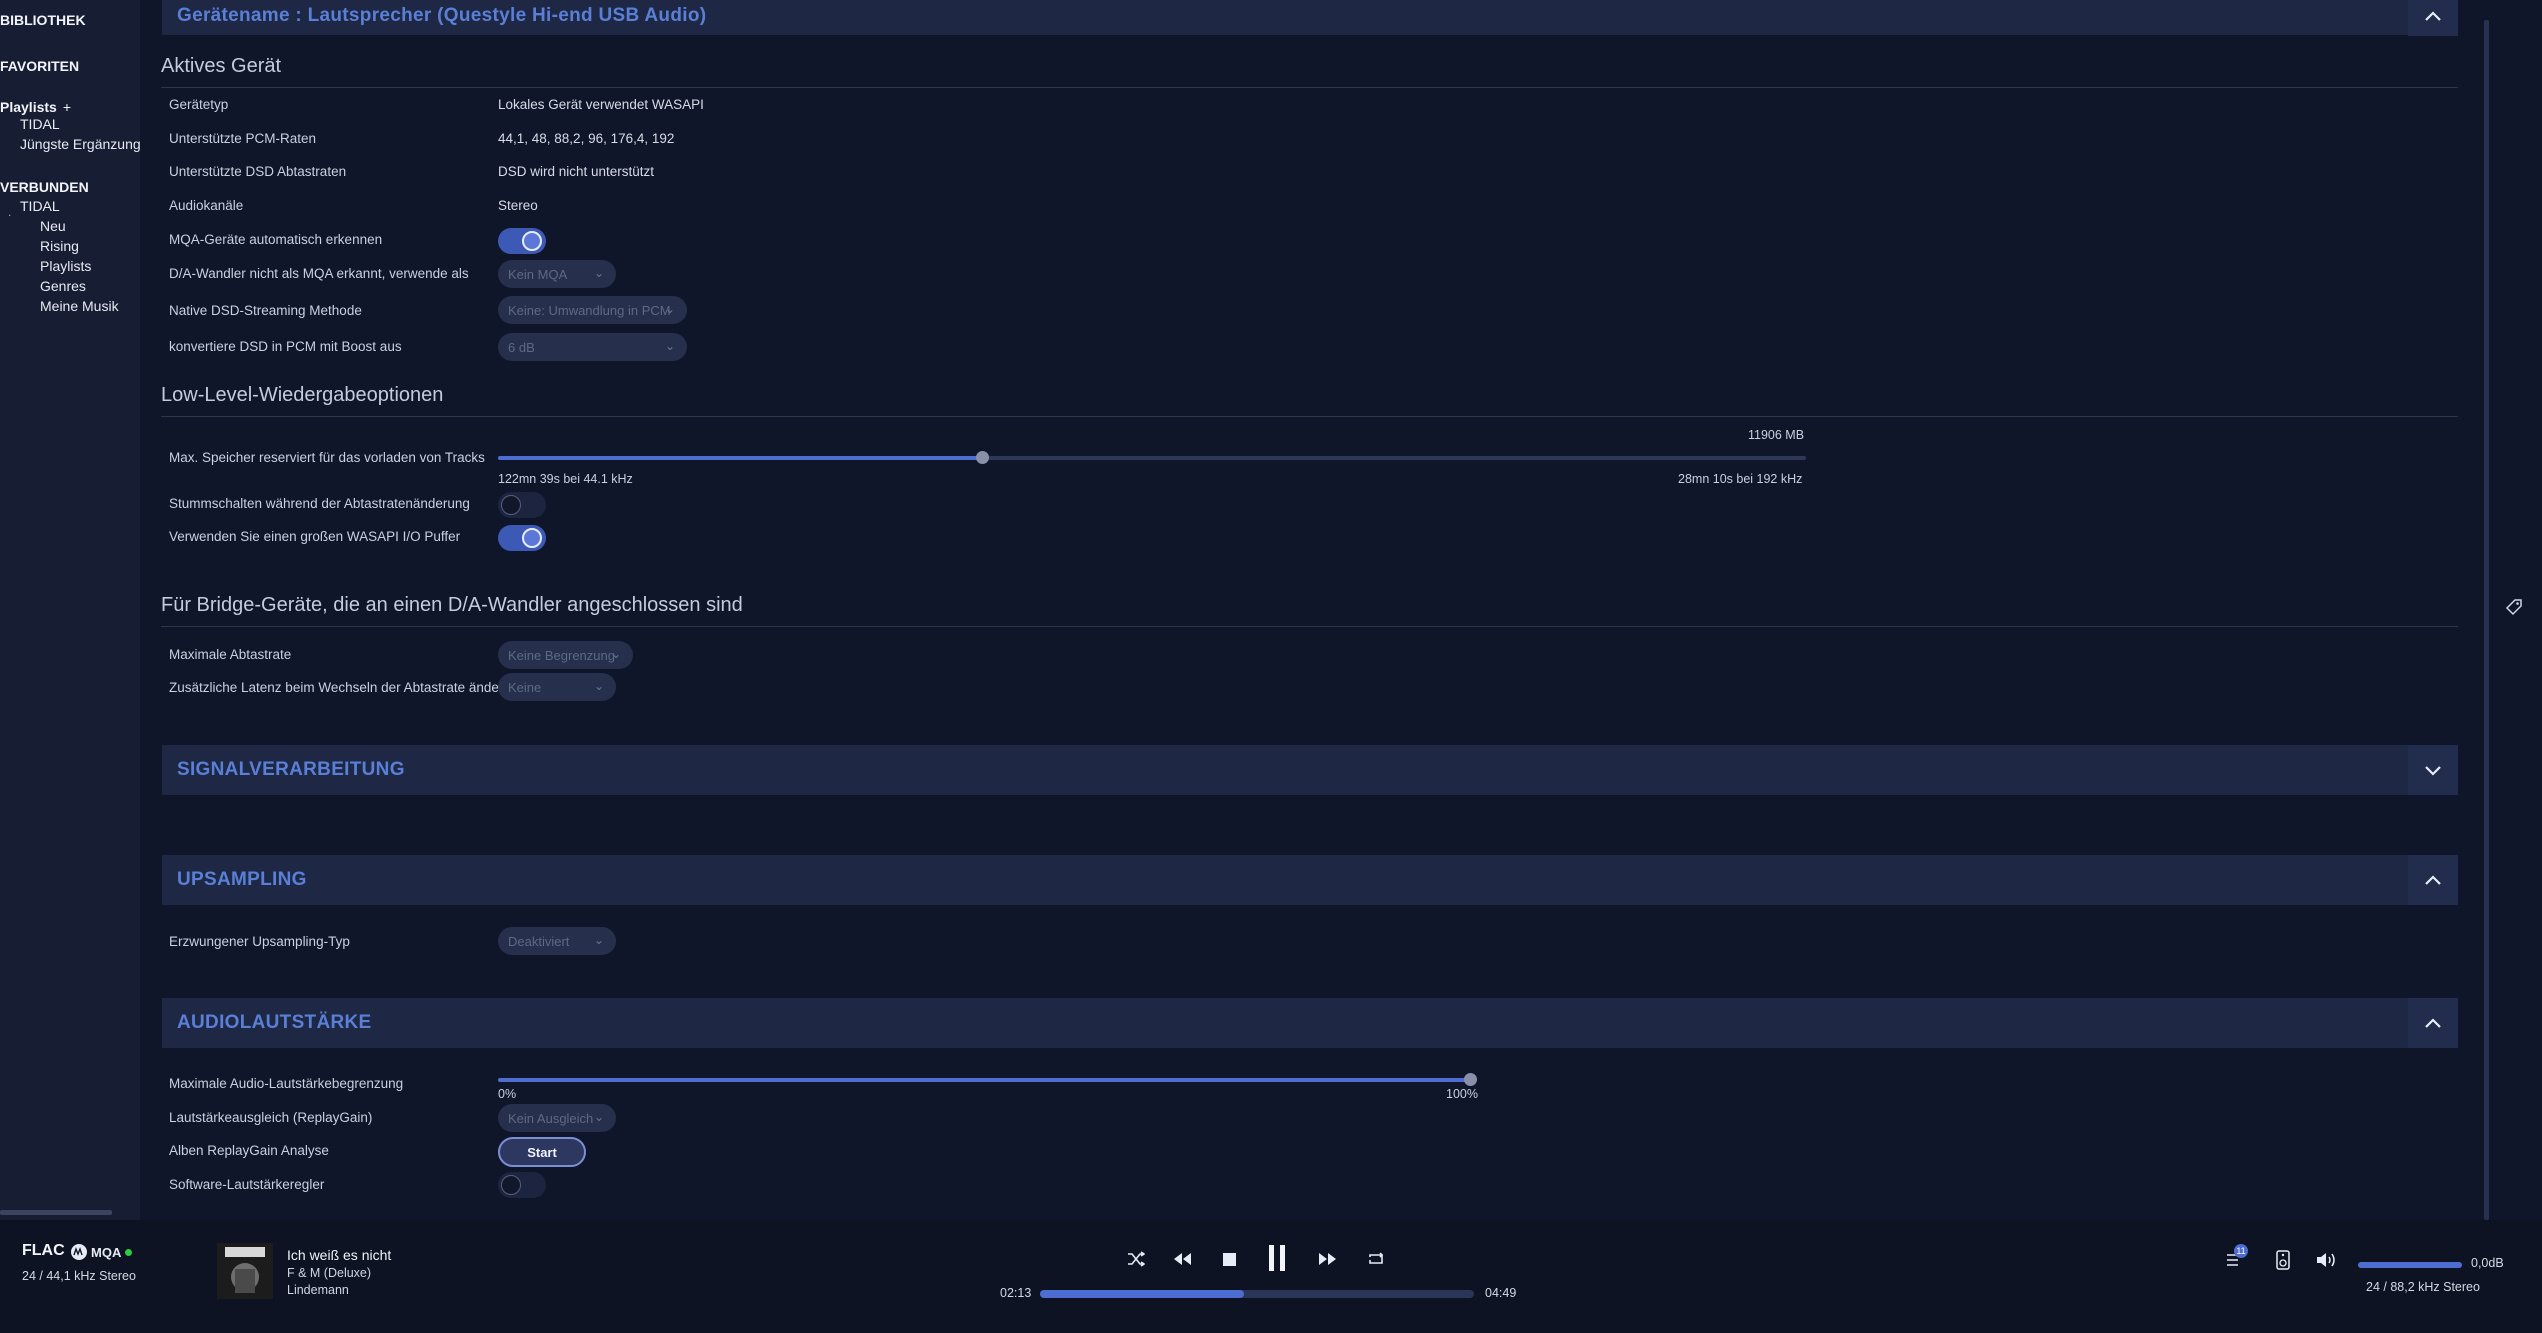  I want to click on upsampling-type-select: Deaktiviert ⌄, so click(557, 941).